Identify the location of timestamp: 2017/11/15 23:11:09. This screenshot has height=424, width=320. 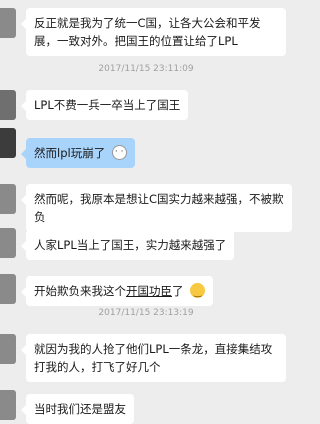
(146, 69).